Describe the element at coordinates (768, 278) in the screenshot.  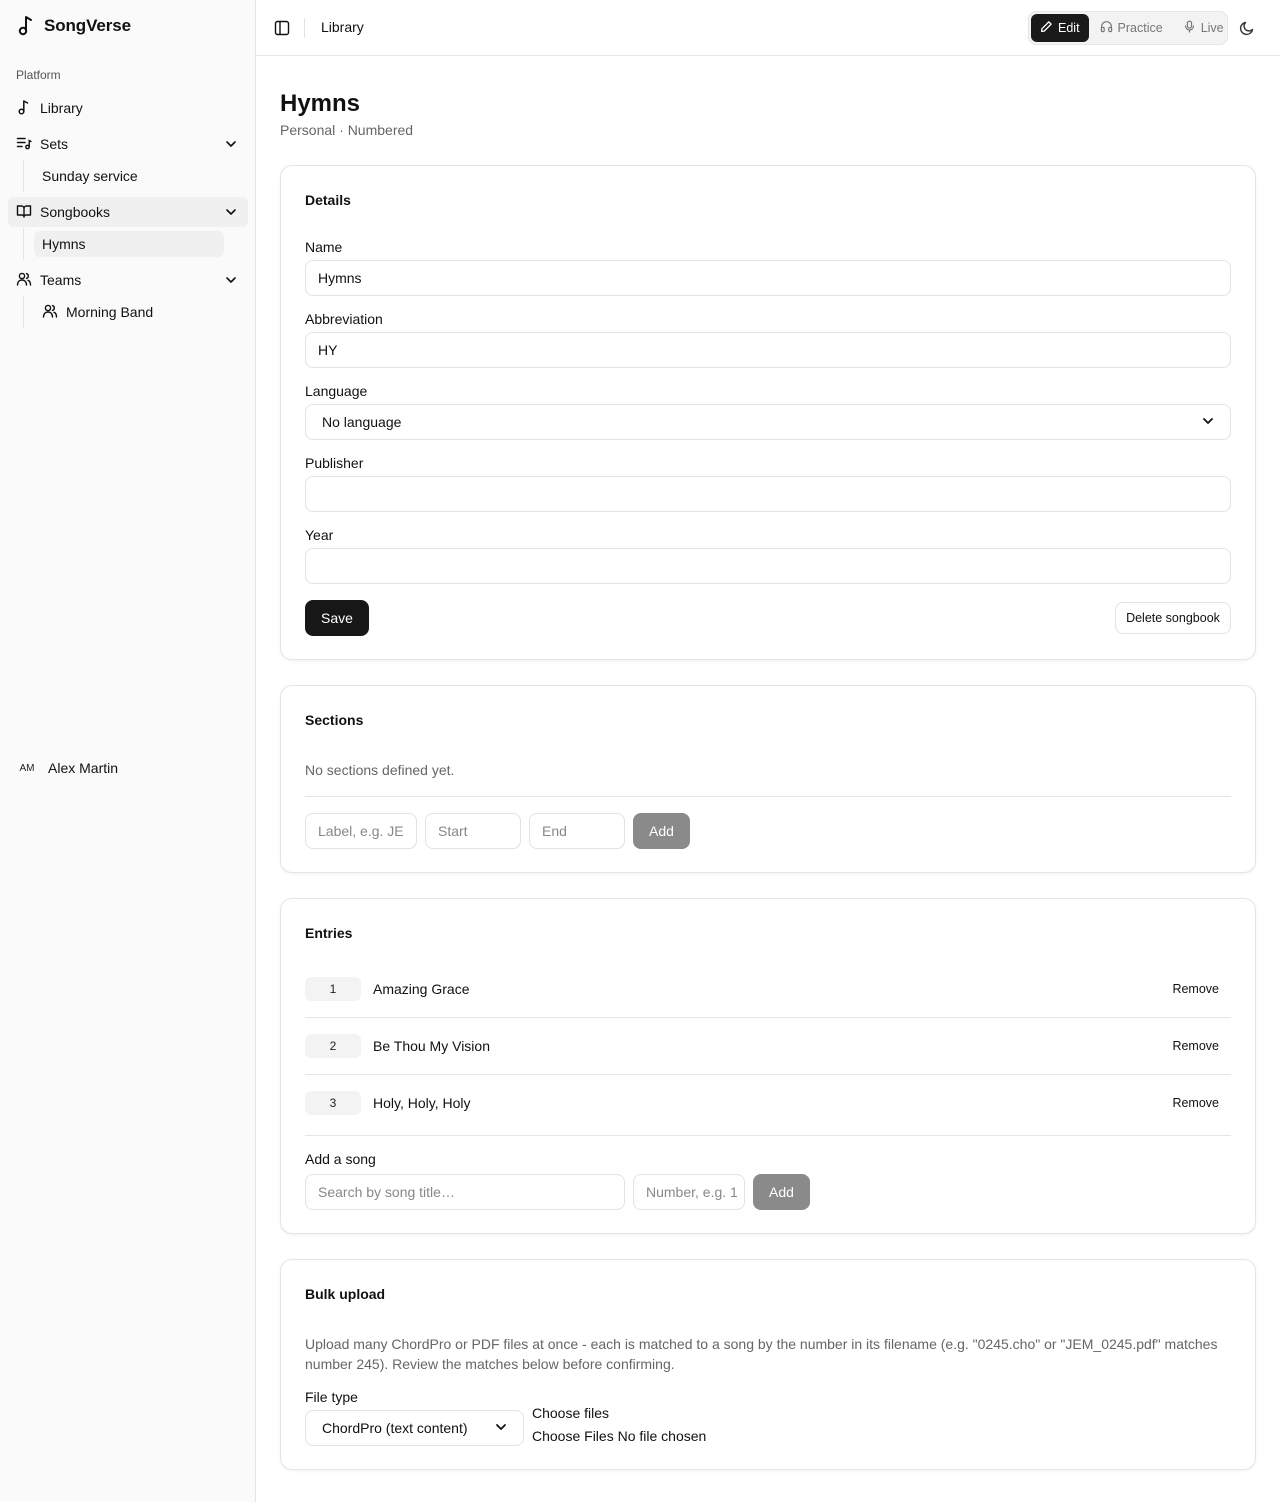
I see `name-field: Hymns` at that location.